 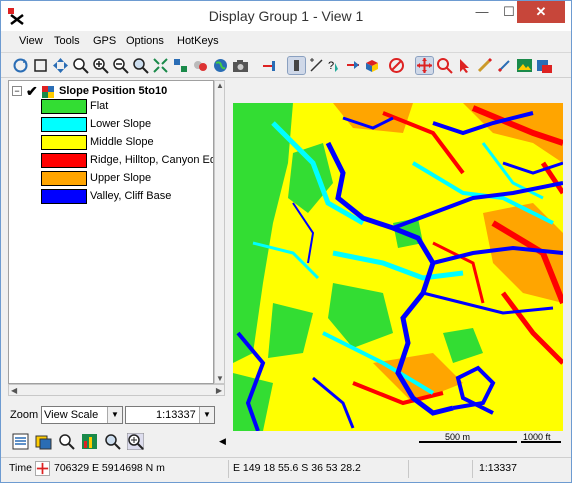 I want to click on image-icon, so click(x=524, y=65).